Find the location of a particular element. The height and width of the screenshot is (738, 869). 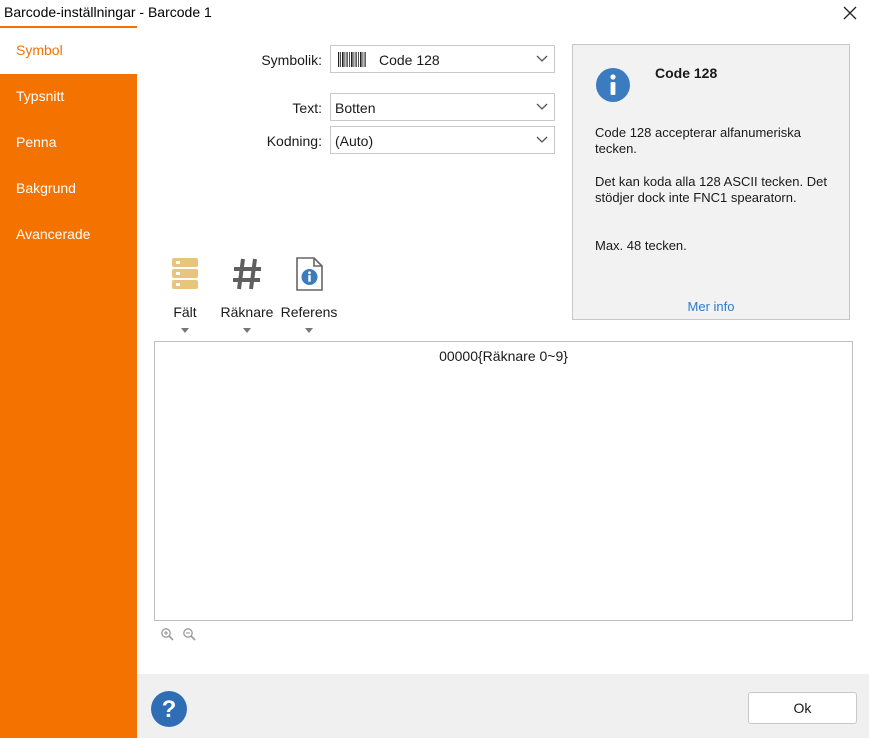

sidebar-item-avancerade: Avancerade is located at coordinates (68, 235).